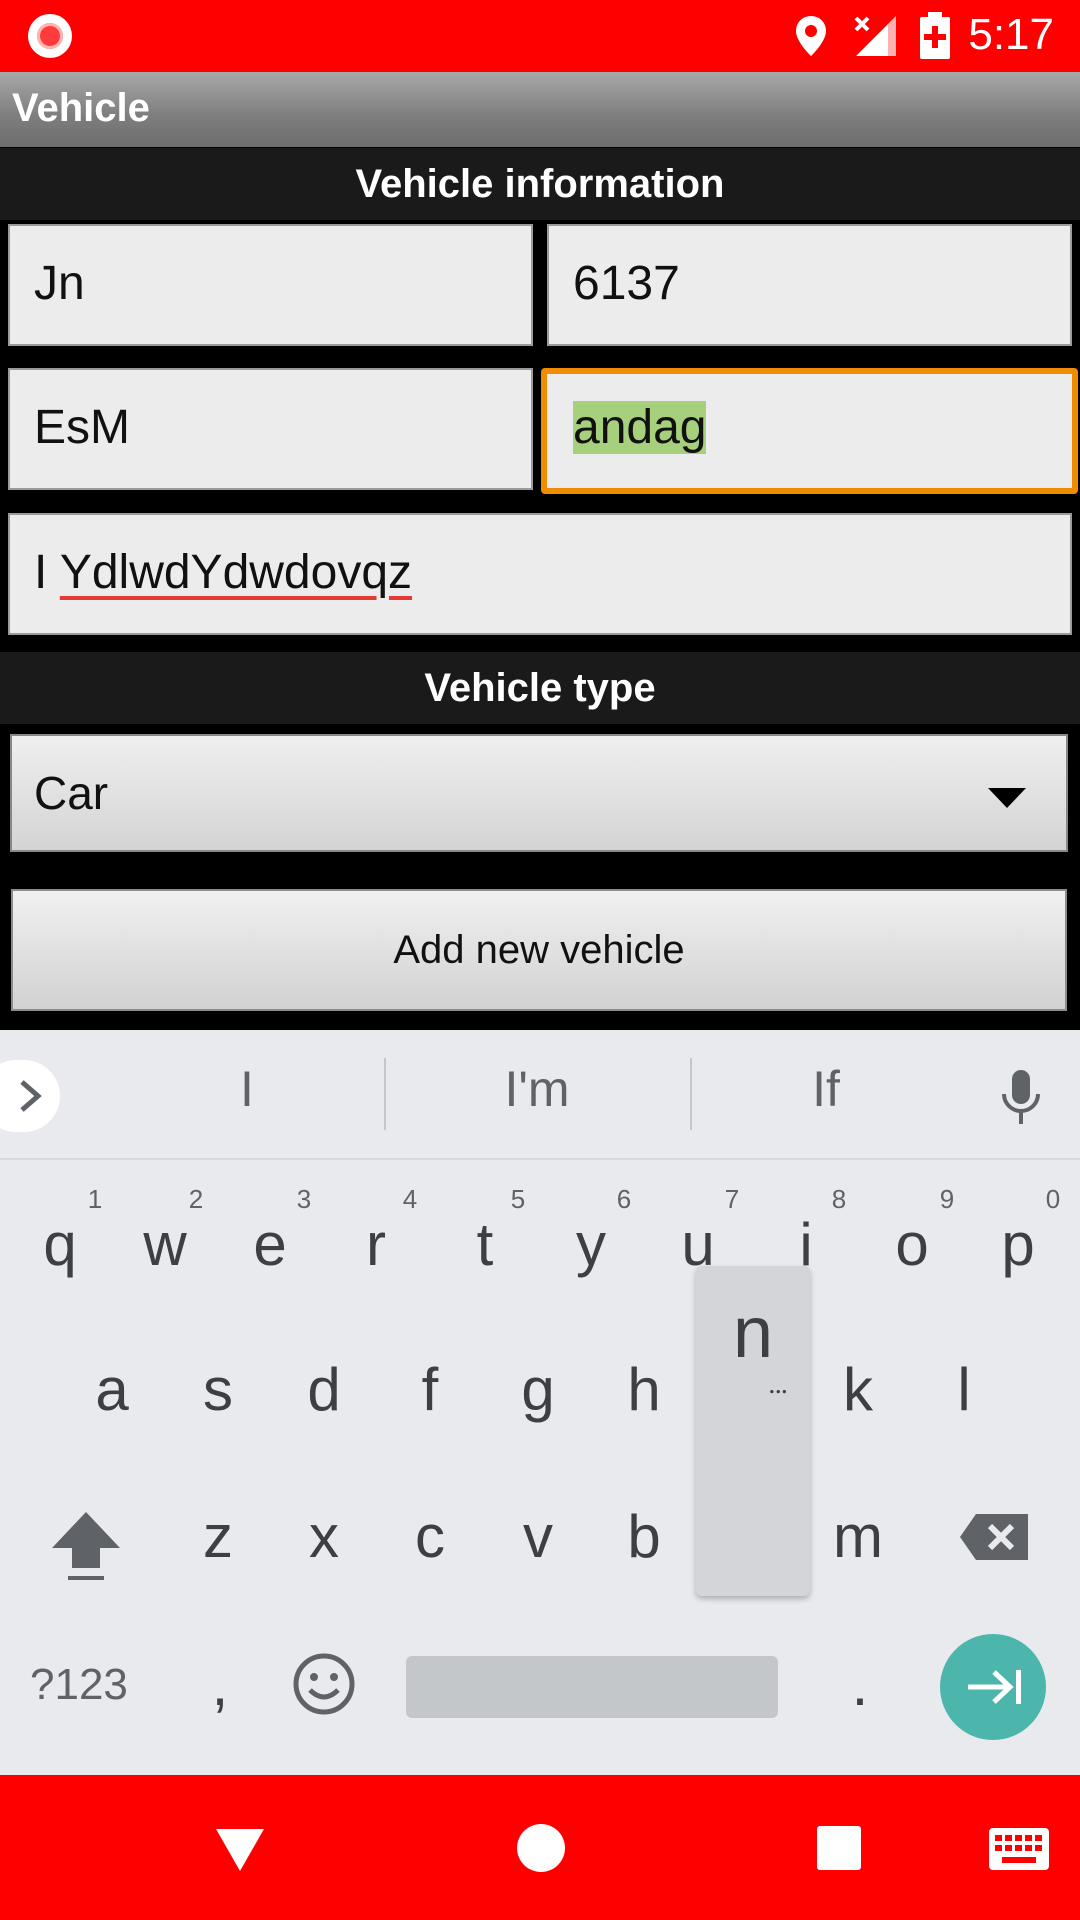  I want to click on home-icon, so click(541, 1850).